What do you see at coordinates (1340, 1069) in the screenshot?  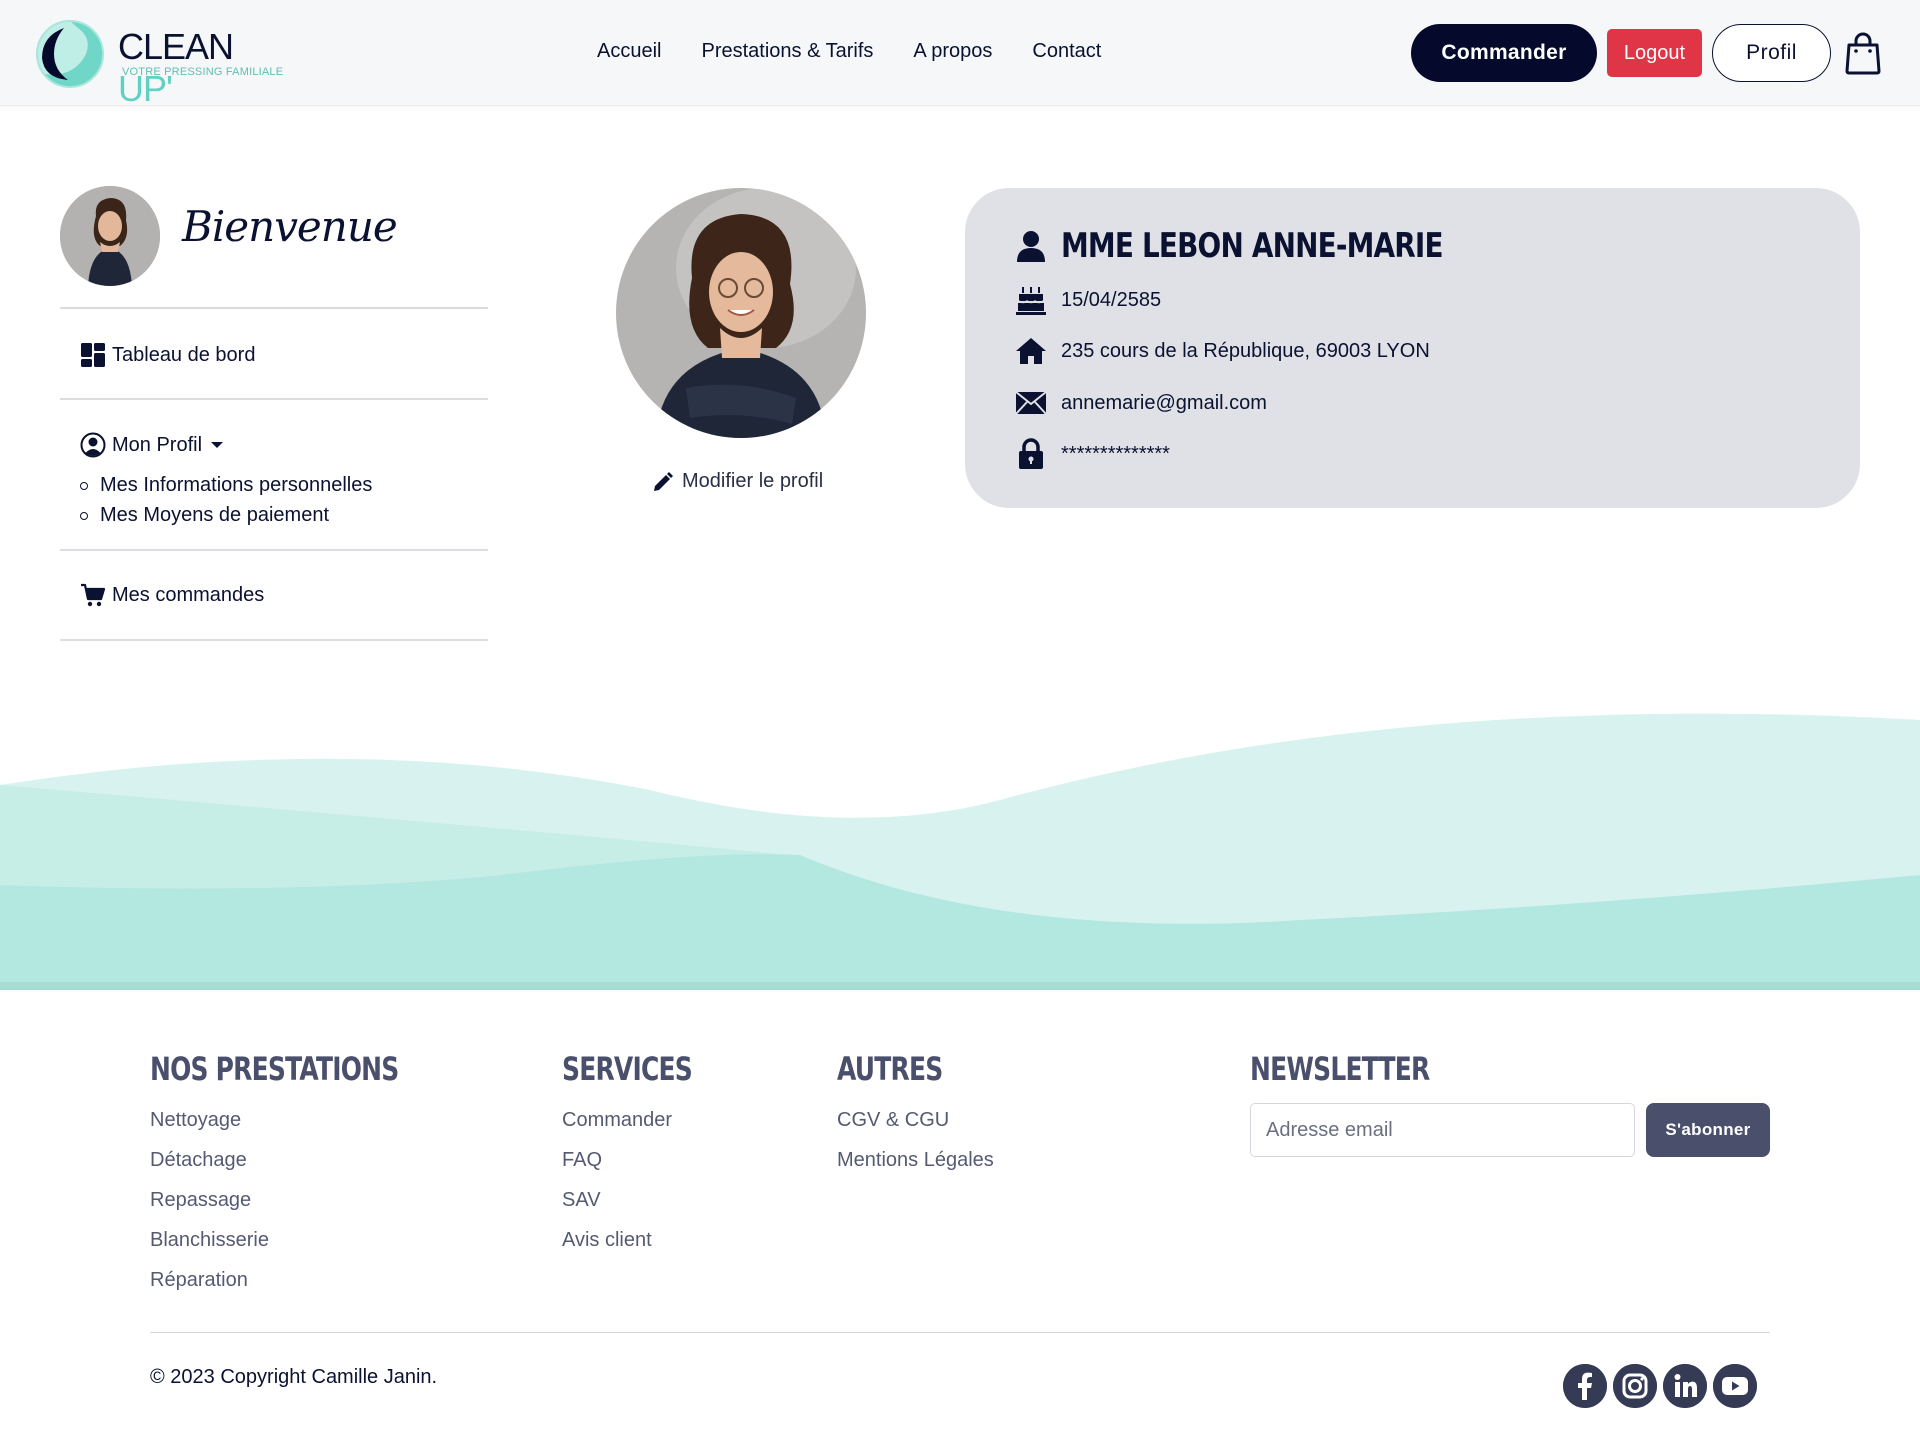 I see `footer-heading: NEWSLETTER` at bounding box center [1340, 1069].